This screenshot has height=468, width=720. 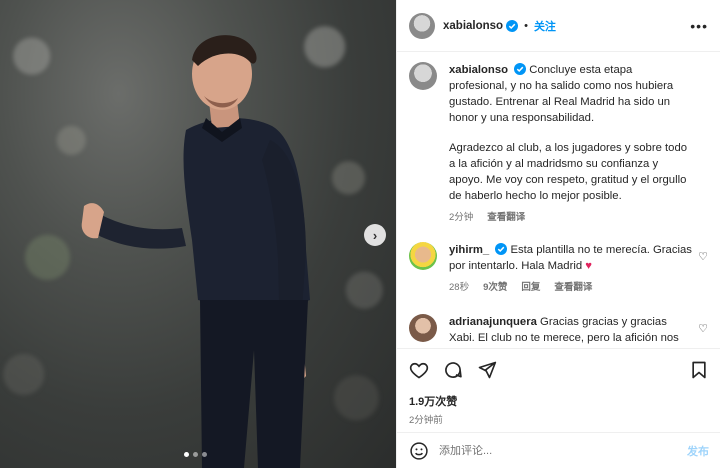 What do you see at coordinates (698, 451) in the screenshot?
I see `post-comment-button: 发布` at bounding box center [698, 451].